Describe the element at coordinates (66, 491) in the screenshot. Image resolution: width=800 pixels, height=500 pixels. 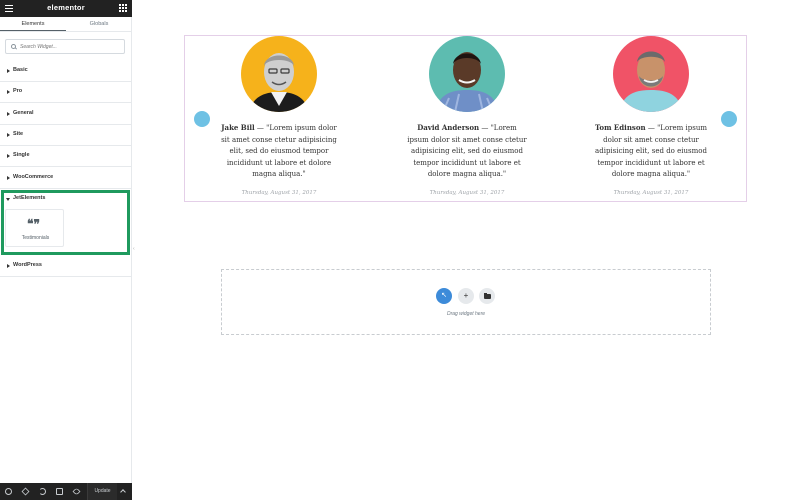
I see `panel-footer: Update` at that location.